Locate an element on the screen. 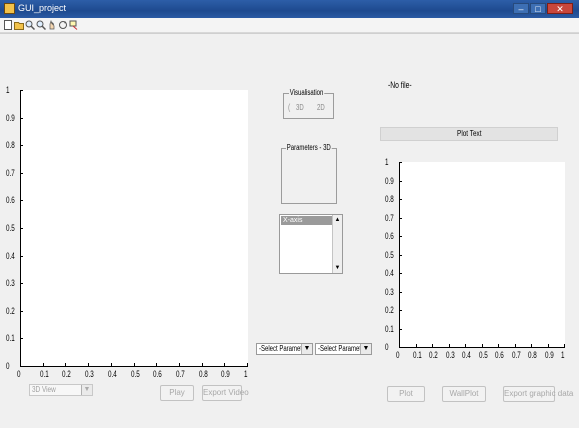  title-bar: GUI_project – □ ✕ is located at coordinates (289, 9).